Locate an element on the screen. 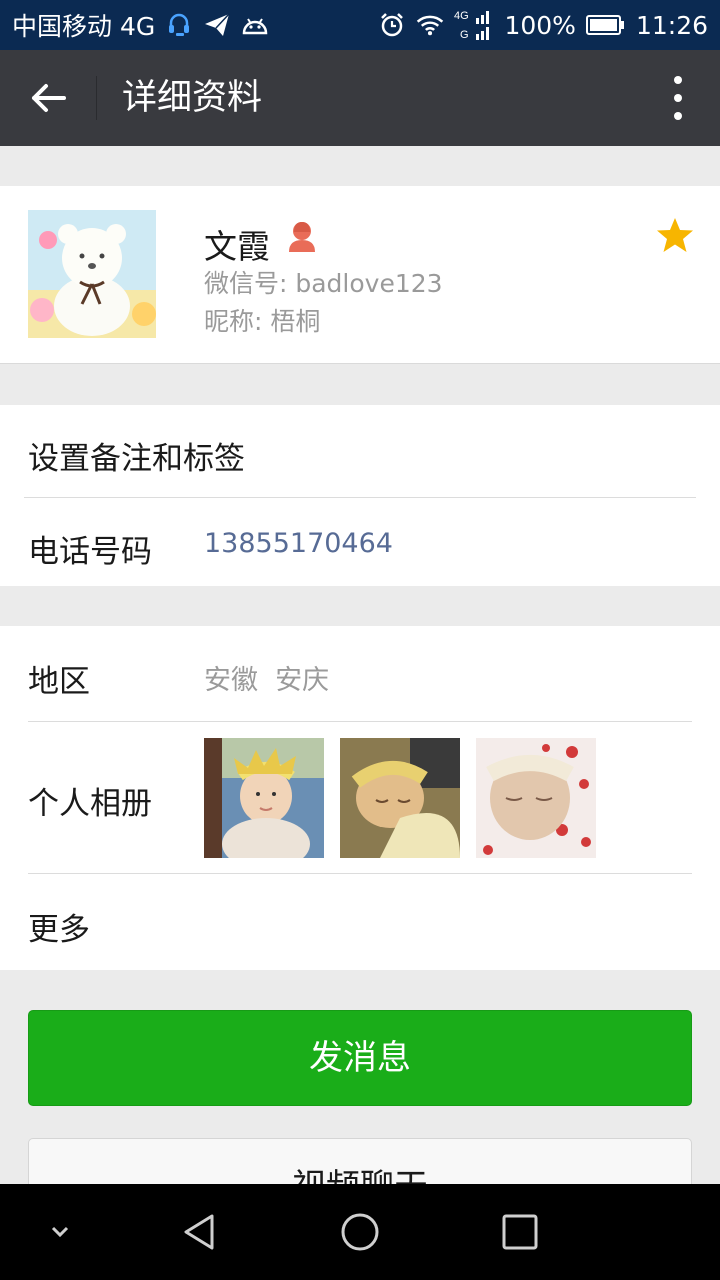 The image size is (720, 1280). phone-label: 电话号码 is located at coordinates (90, 552).